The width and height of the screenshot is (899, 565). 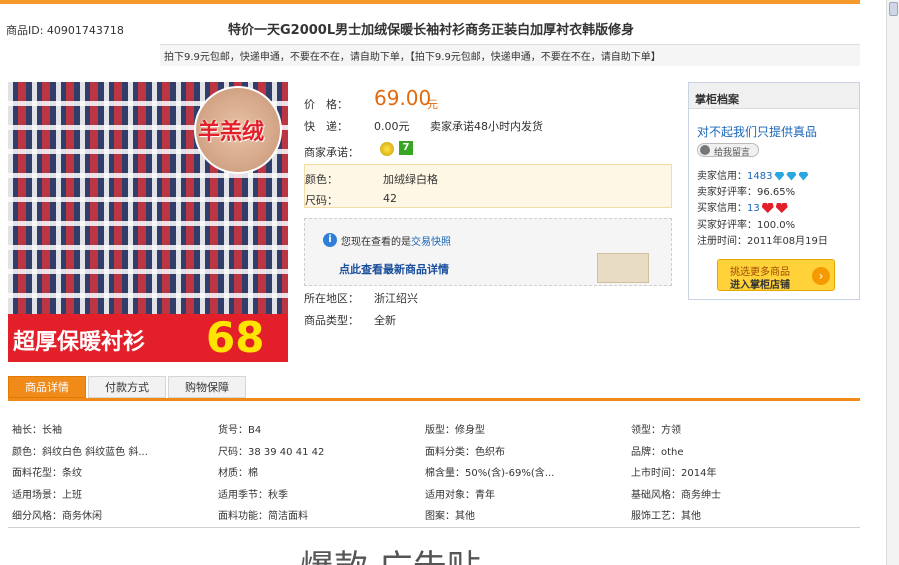 I want to click on promise-badge-icon, so click(x=387, y=149).